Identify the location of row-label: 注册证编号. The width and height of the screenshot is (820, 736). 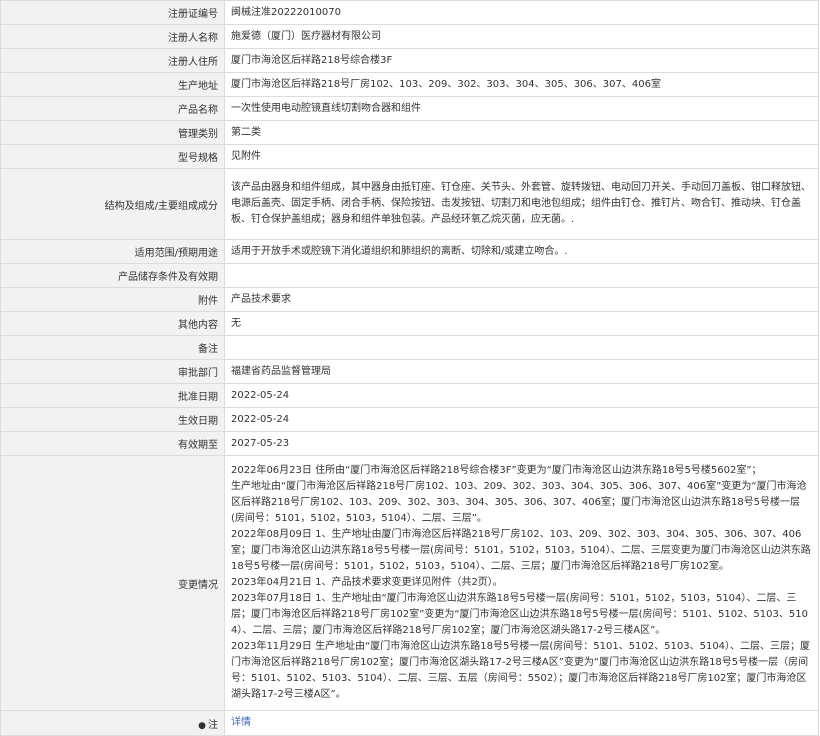
(112, 12).